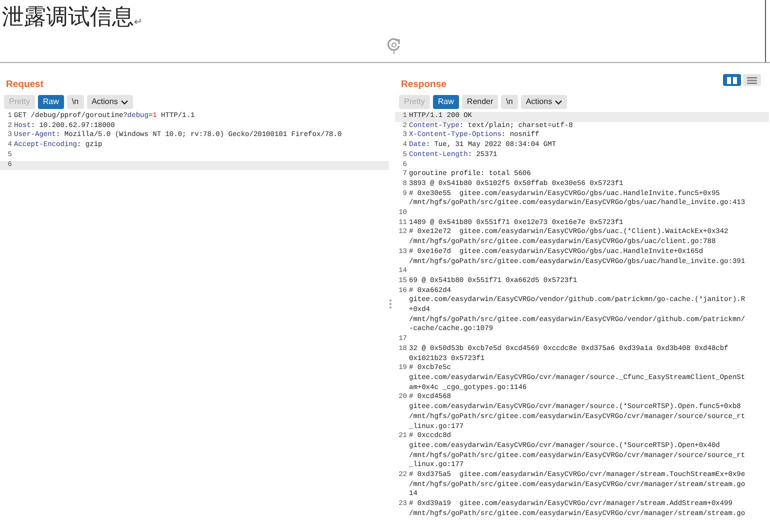 This screenshot has height=525, width=770. Describe the element at coordinates (68, 18) in the screenshot. I see `document-heading: 泄露调试信息` at that location.